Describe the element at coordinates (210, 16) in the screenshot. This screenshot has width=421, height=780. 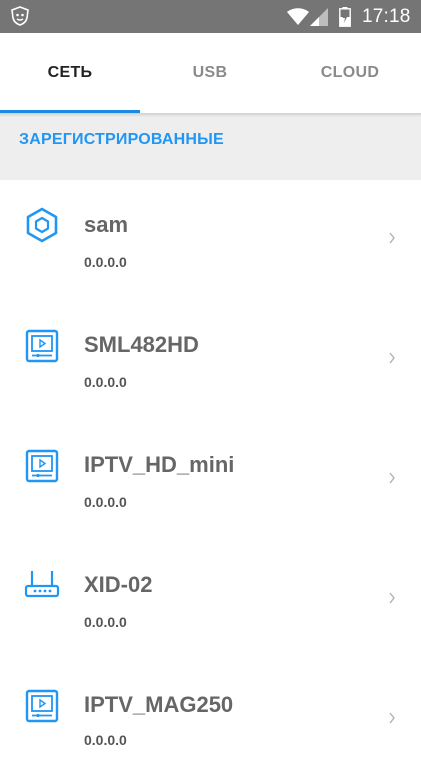
I see `status-bar: 17:18` at that location.